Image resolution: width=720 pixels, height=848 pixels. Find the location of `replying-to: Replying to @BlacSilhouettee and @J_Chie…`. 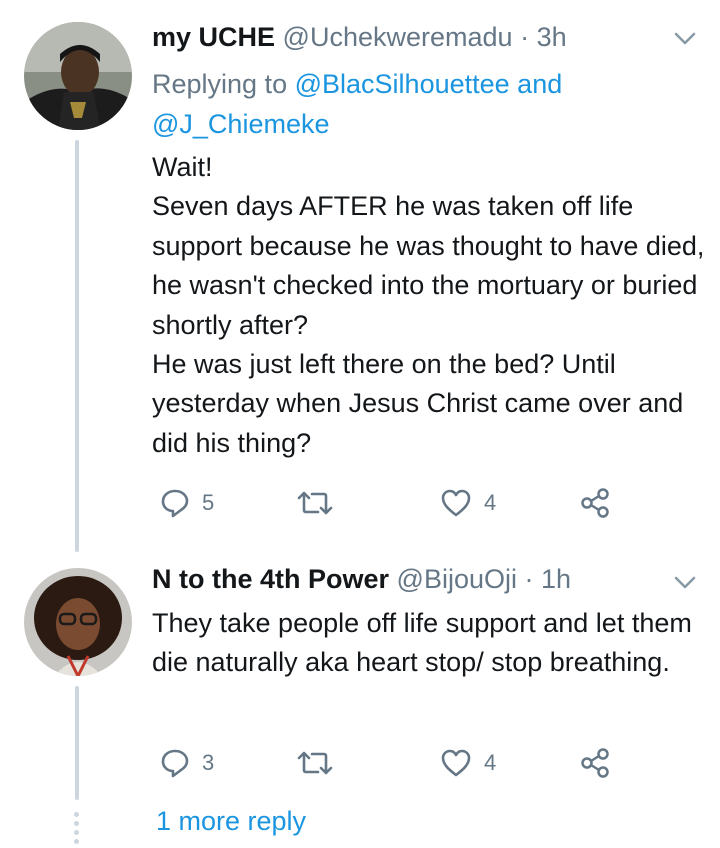

replying-to: Replying to @BlacSilhouettee and @J_Chie… is located at coordinates (412, 104).